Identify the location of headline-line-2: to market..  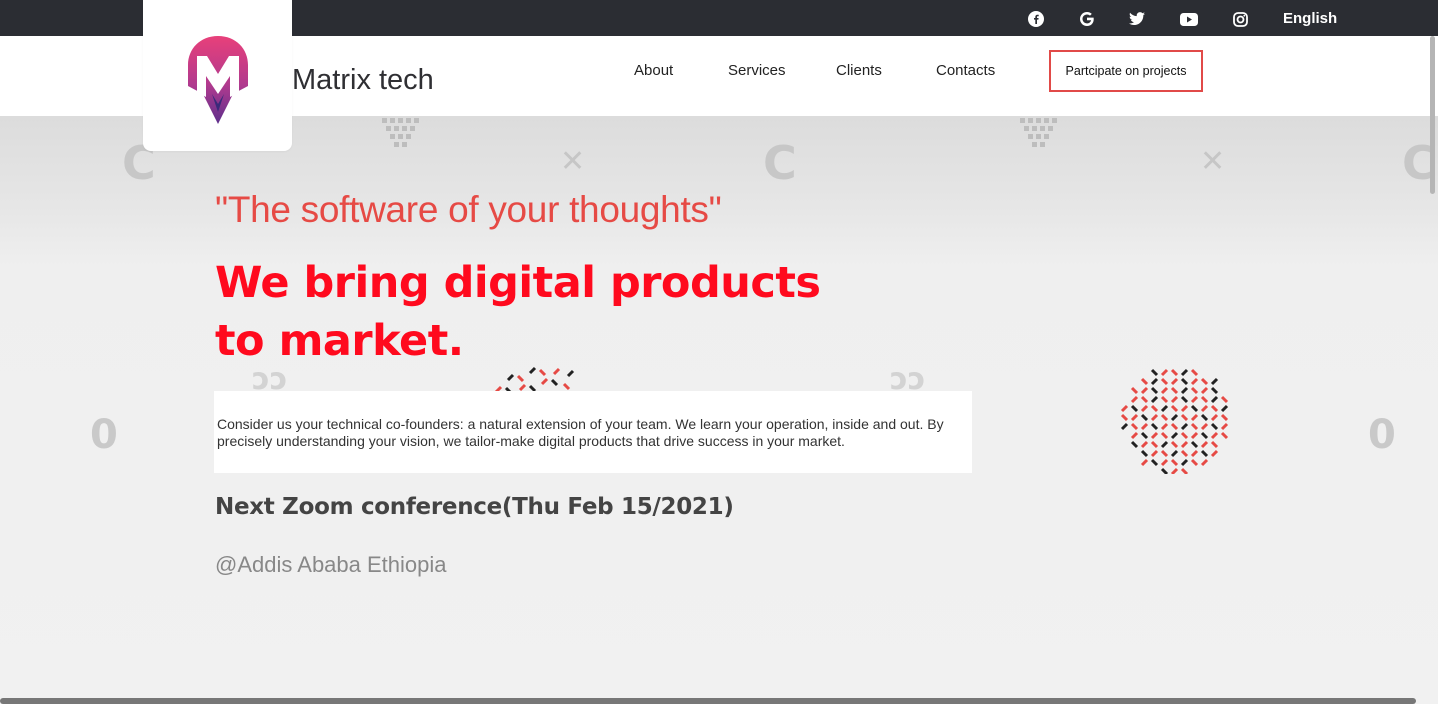
(339, 341).